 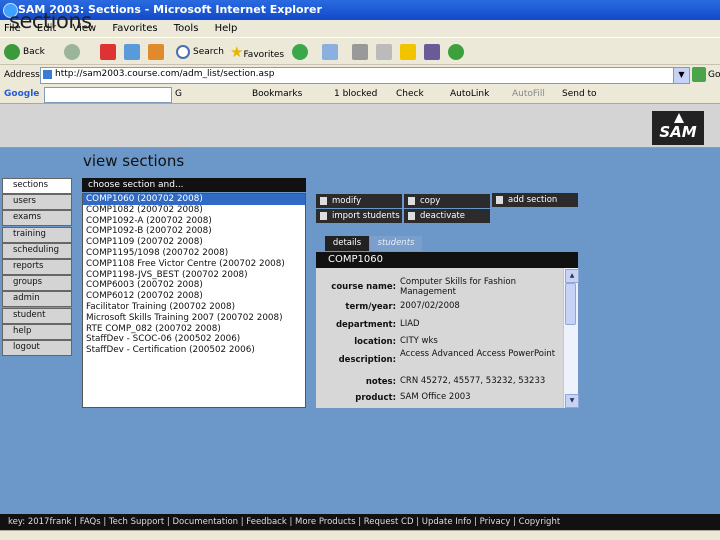 I want to click on autolink-button: AutoLink, so click(x=469, y=94).